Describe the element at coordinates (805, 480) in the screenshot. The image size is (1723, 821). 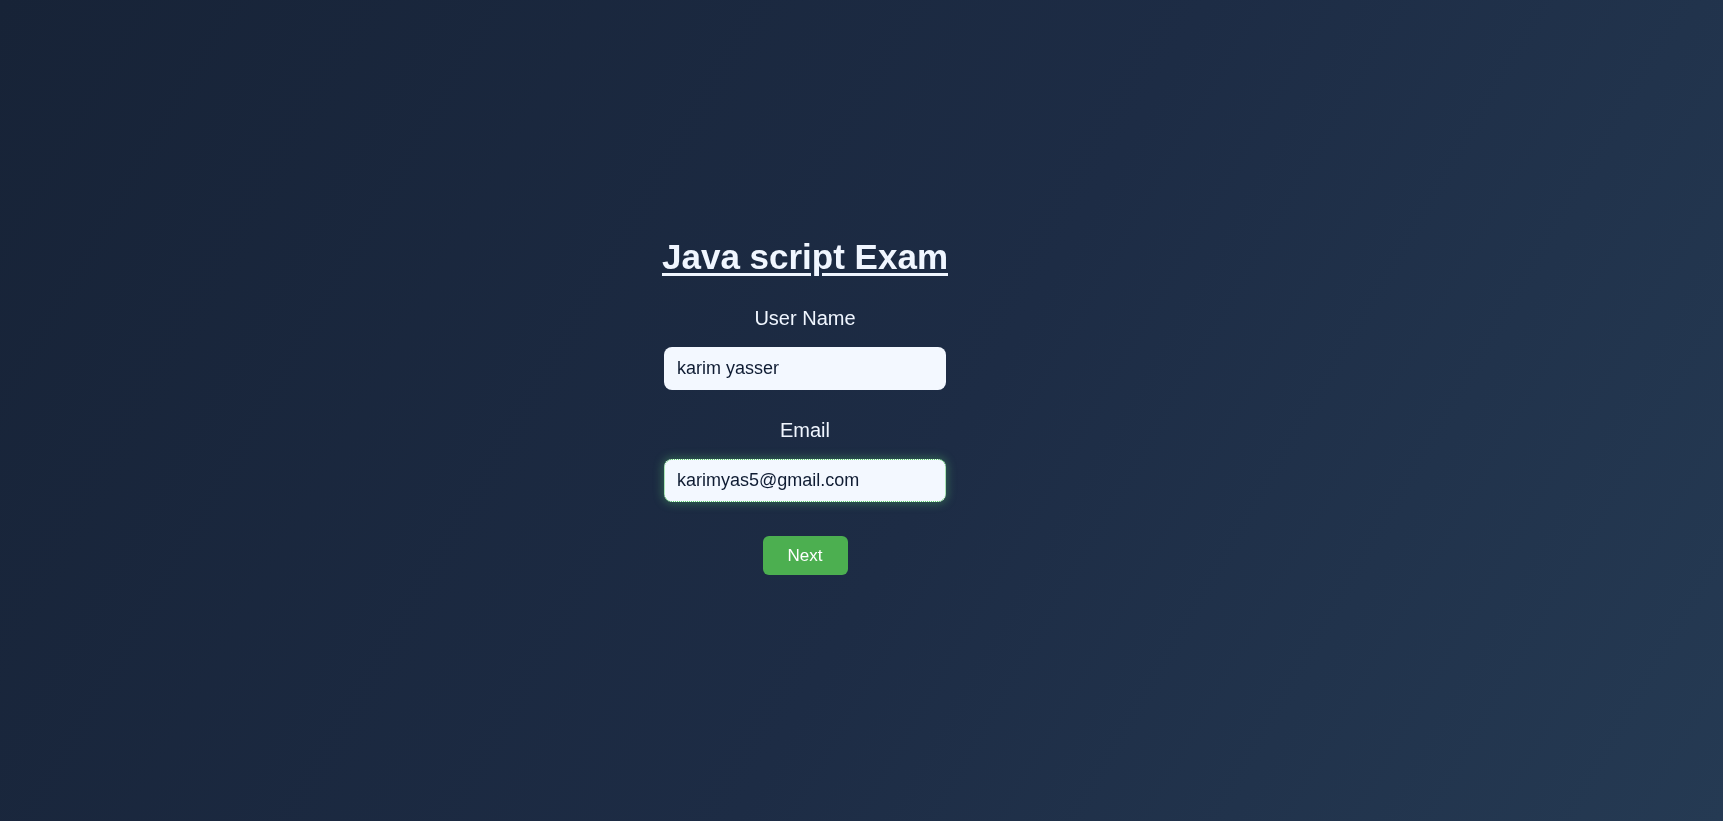
I see `input-field: karimyas5@gmail.com` at that location.